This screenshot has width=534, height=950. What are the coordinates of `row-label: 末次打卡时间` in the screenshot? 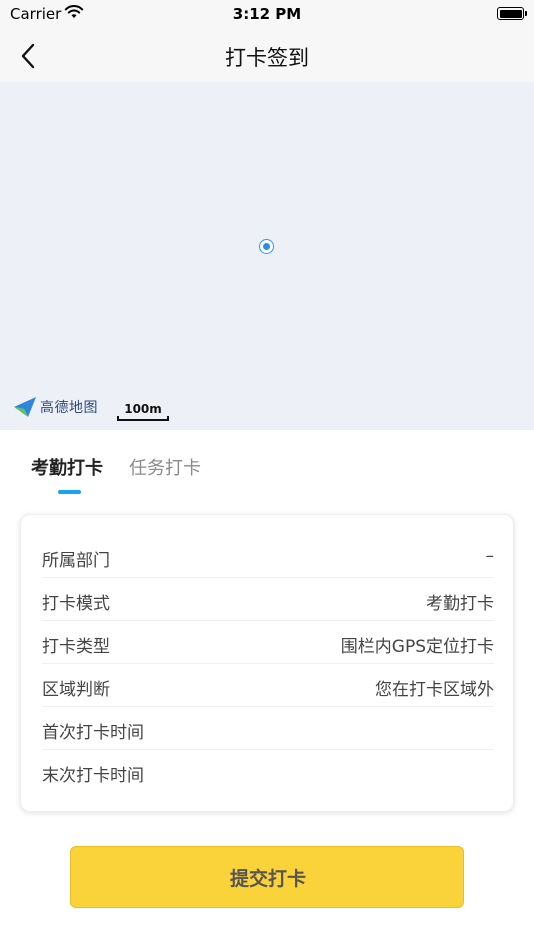 It's located at (93, 776).